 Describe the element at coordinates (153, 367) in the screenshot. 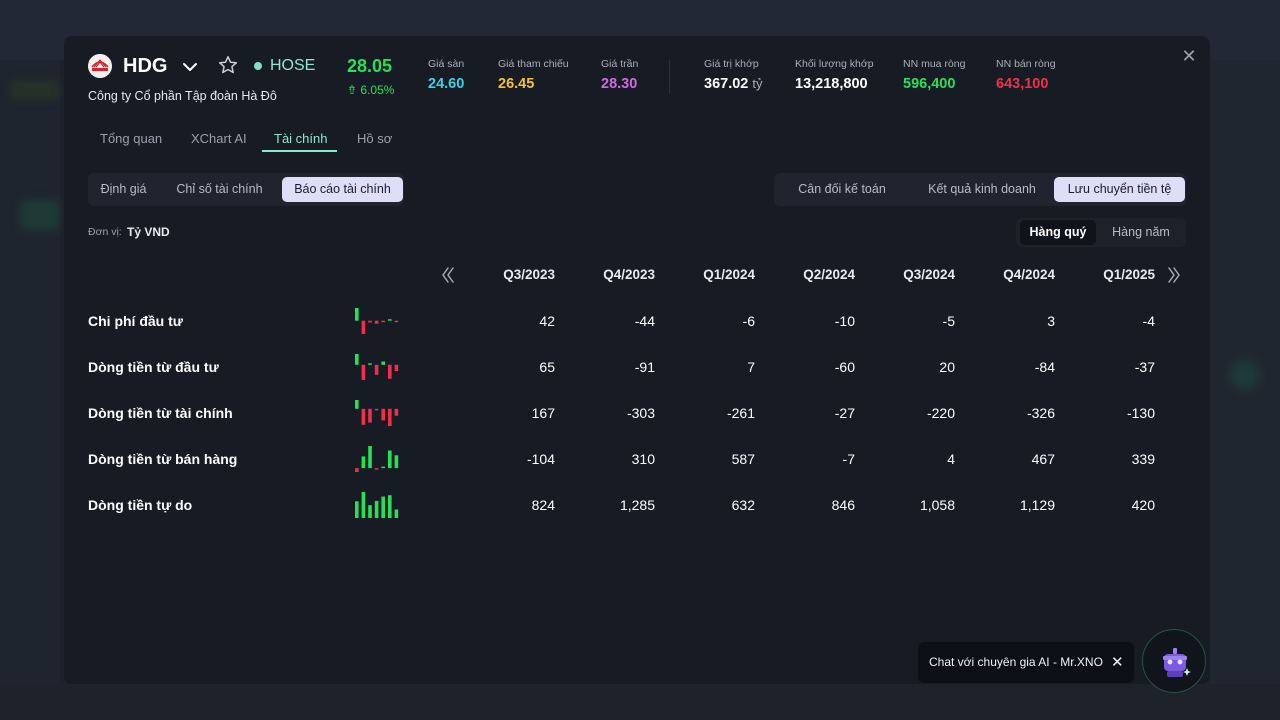

I see `row-label: Dòng tiền từ đầu tư` at that location.